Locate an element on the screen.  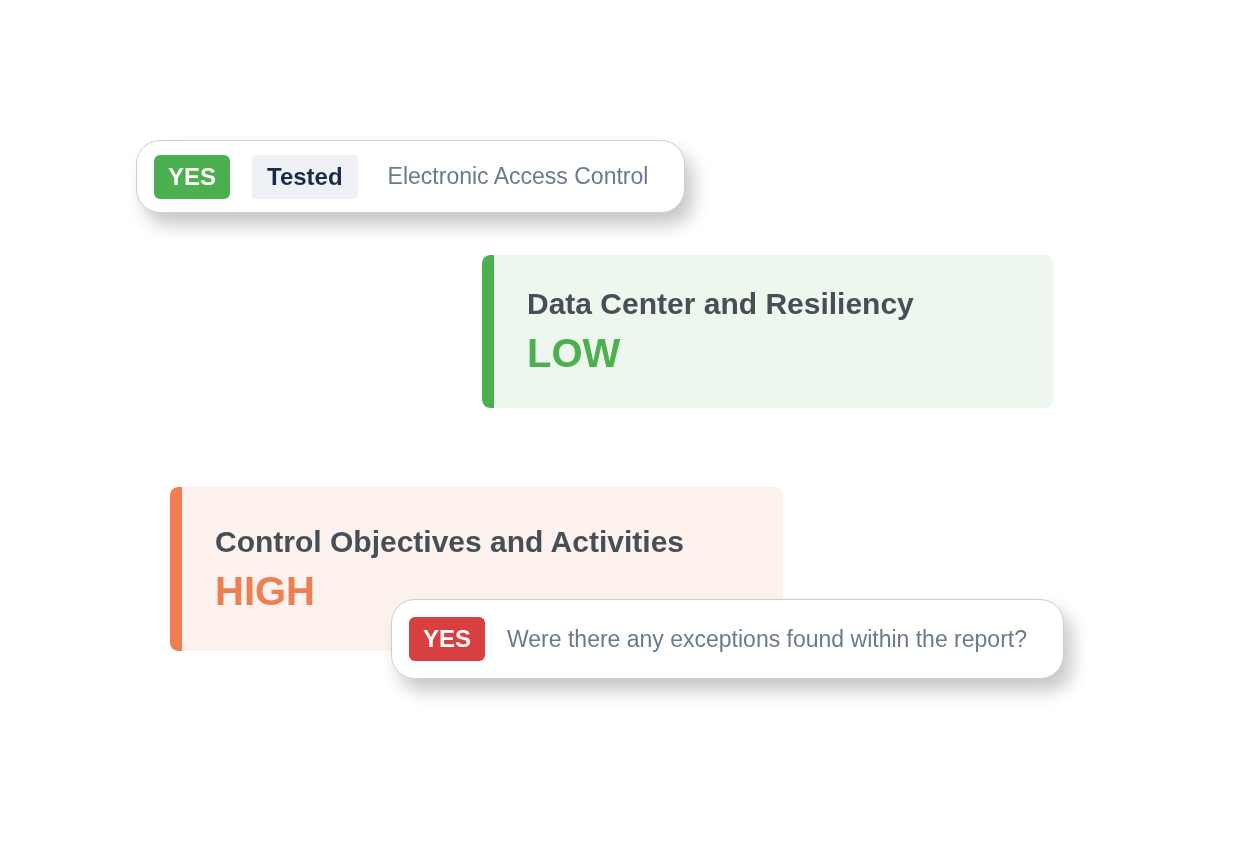
category-title: Data Center and Resiliency is located at coordinates (720, 304).